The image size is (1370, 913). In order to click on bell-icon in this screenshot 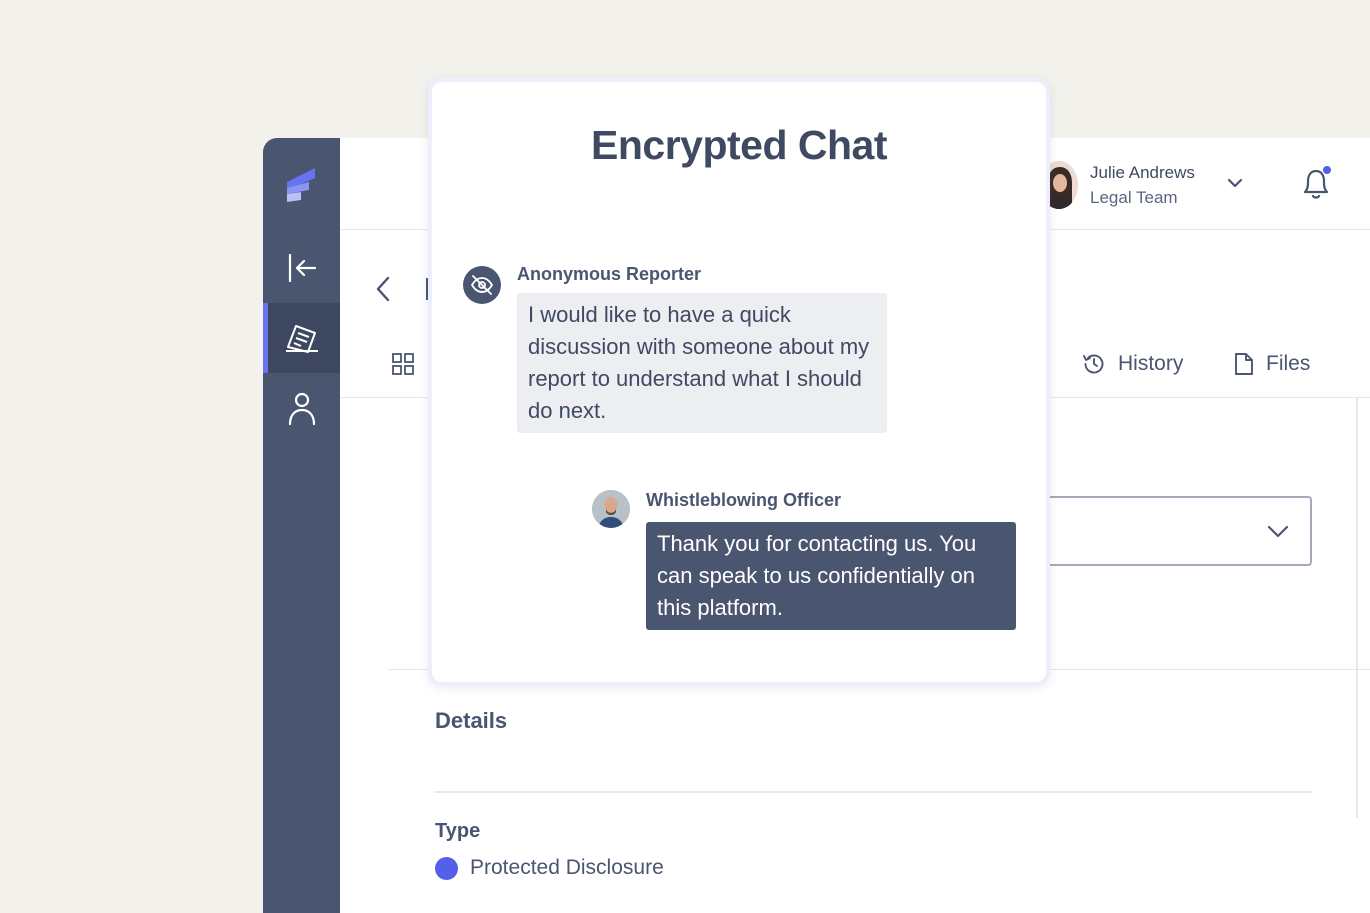, I will do `click(1316, 184)`.